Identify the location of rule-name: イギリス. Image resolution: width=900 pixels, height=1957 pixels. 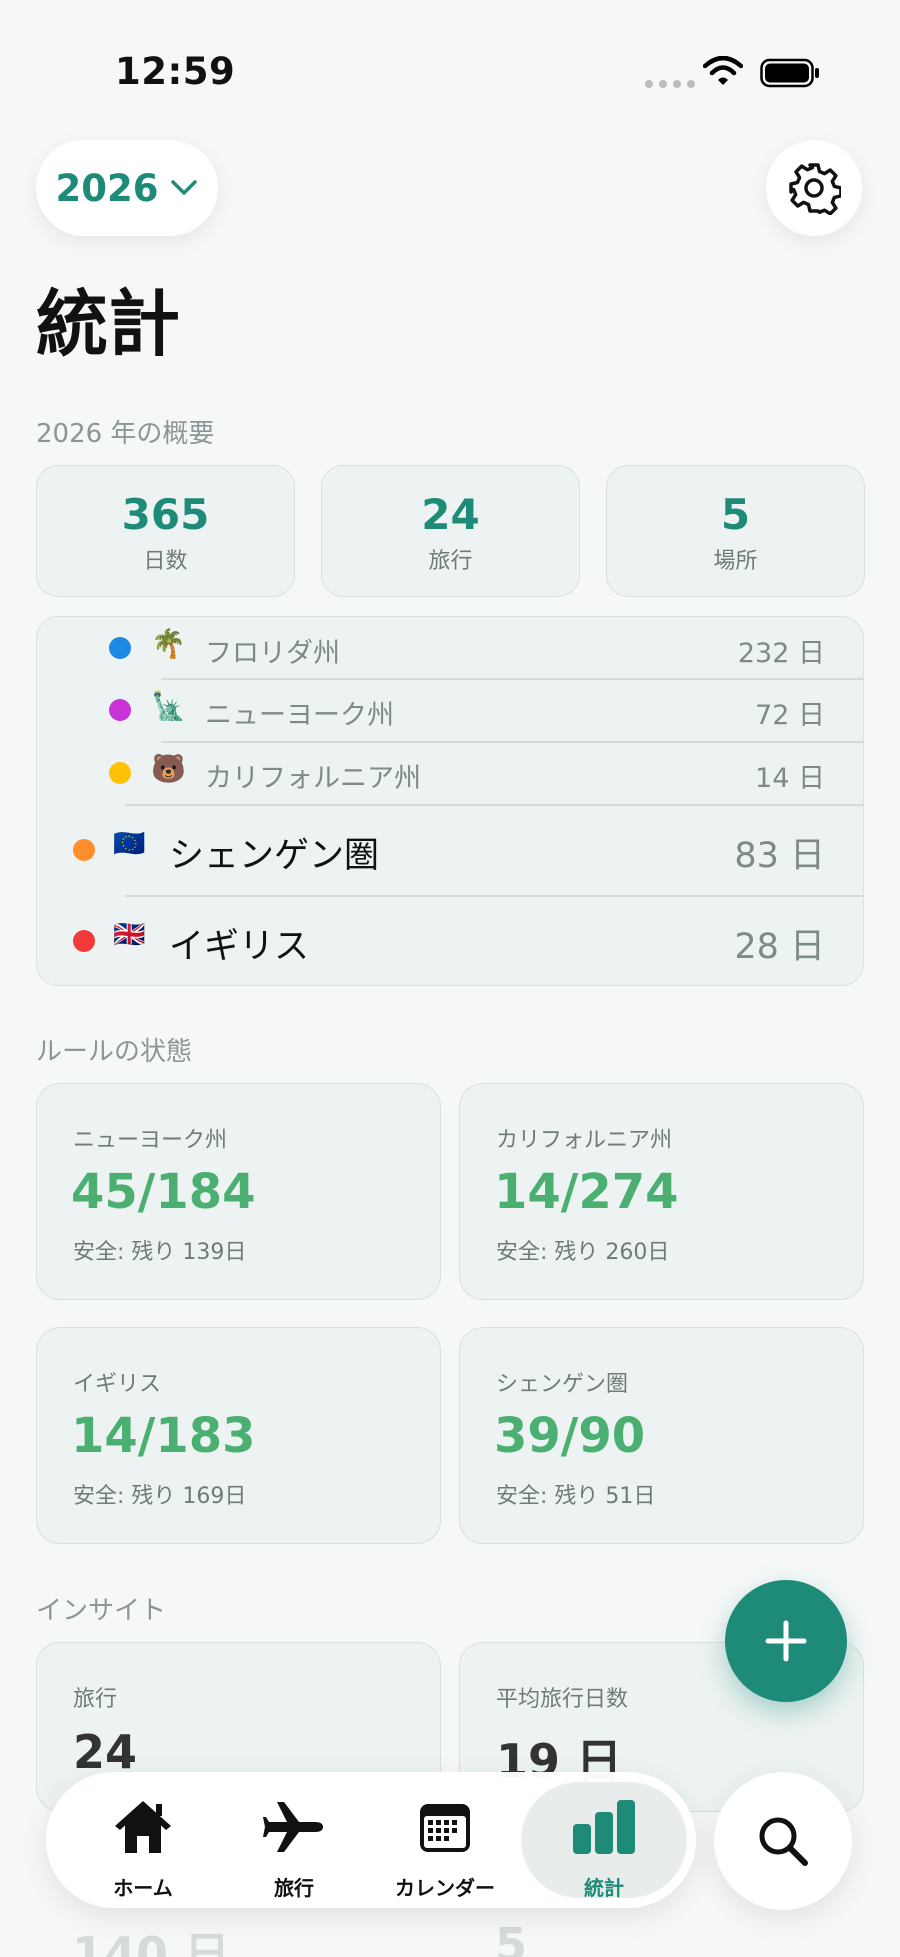
(117, 1384).